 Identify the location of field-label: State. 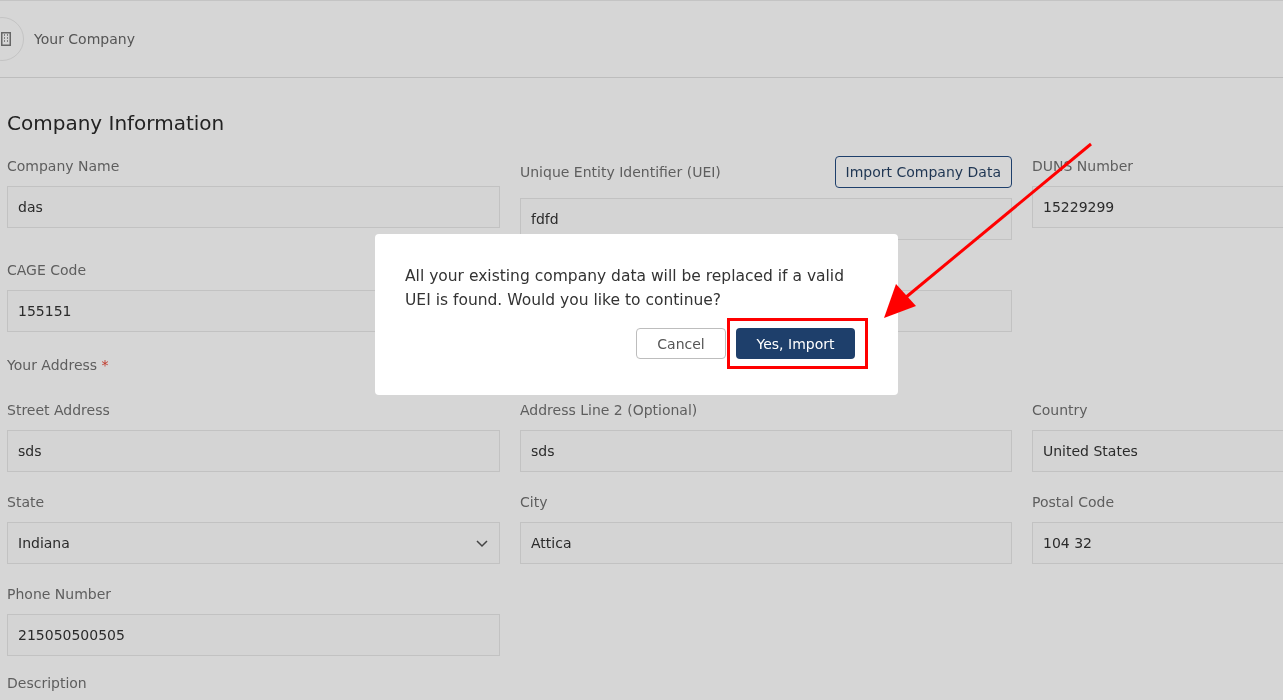
(26, 502).